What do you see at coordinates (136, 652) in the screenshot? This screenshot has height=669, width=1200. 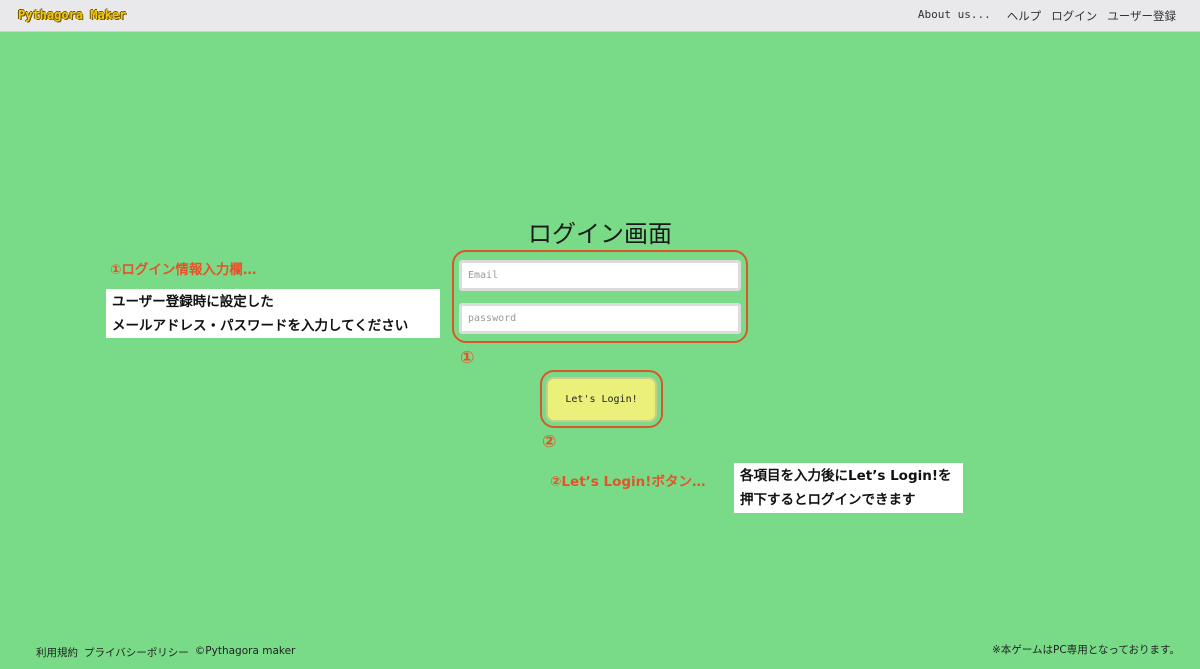 I see `footer-privacy-link: プライバシーポリシー` at bounding box center [136, 652].